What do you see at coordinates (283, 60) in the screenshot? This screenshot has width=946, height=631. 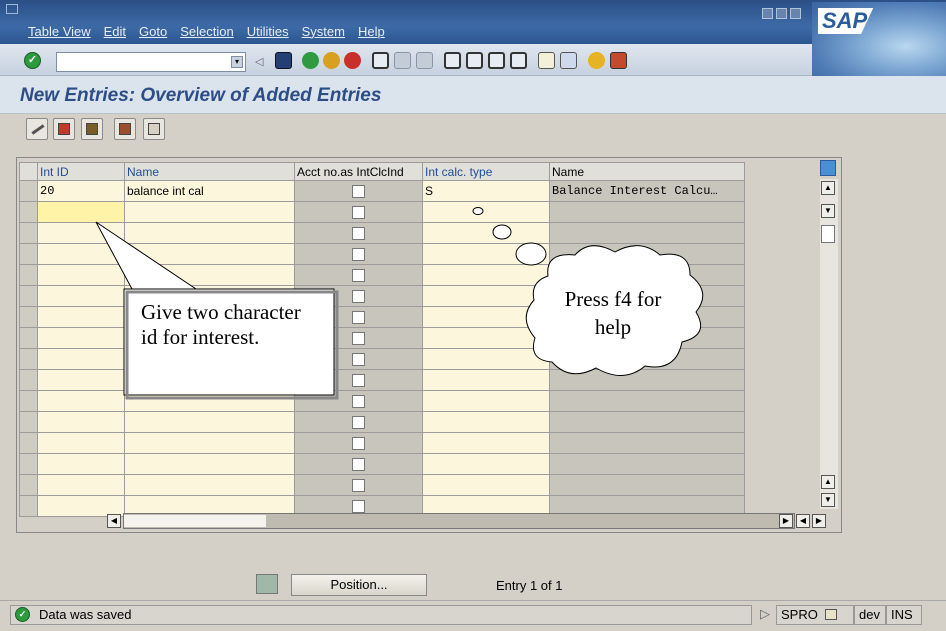 I see `save-icon` at bounding box center [283, 60].